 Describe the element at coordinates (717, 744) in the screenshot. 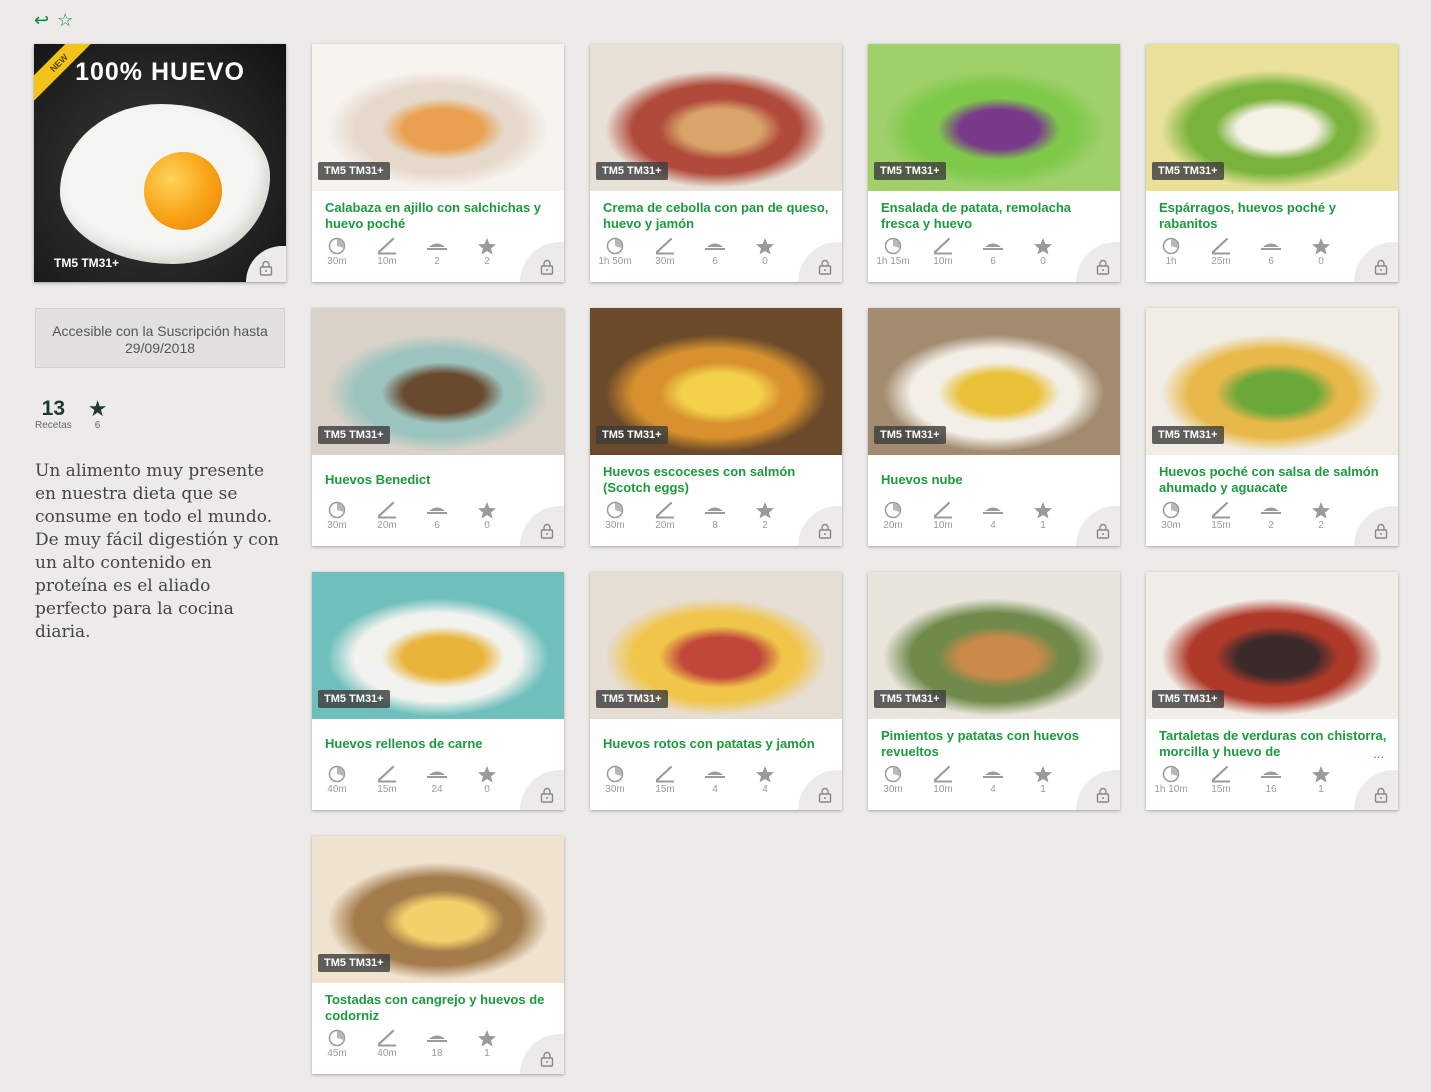

I see `recipe-title: Huevos rotos con patatas y jamón` at that location.